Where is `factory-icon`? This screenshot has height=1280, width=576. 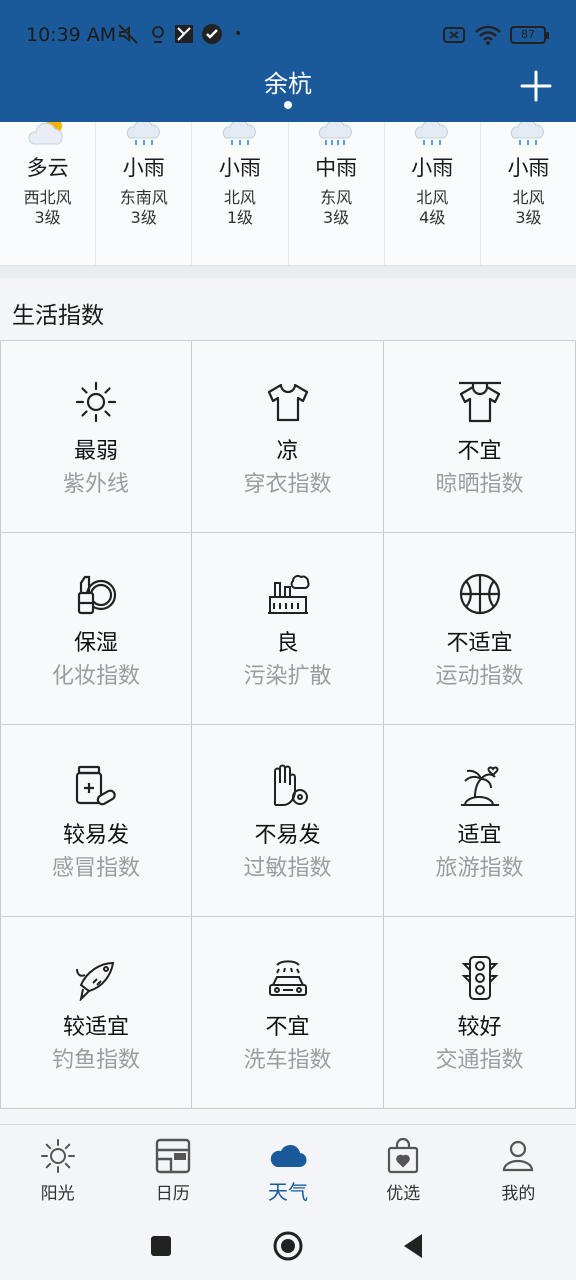
factory-icon is located at coordinates (288, 594).